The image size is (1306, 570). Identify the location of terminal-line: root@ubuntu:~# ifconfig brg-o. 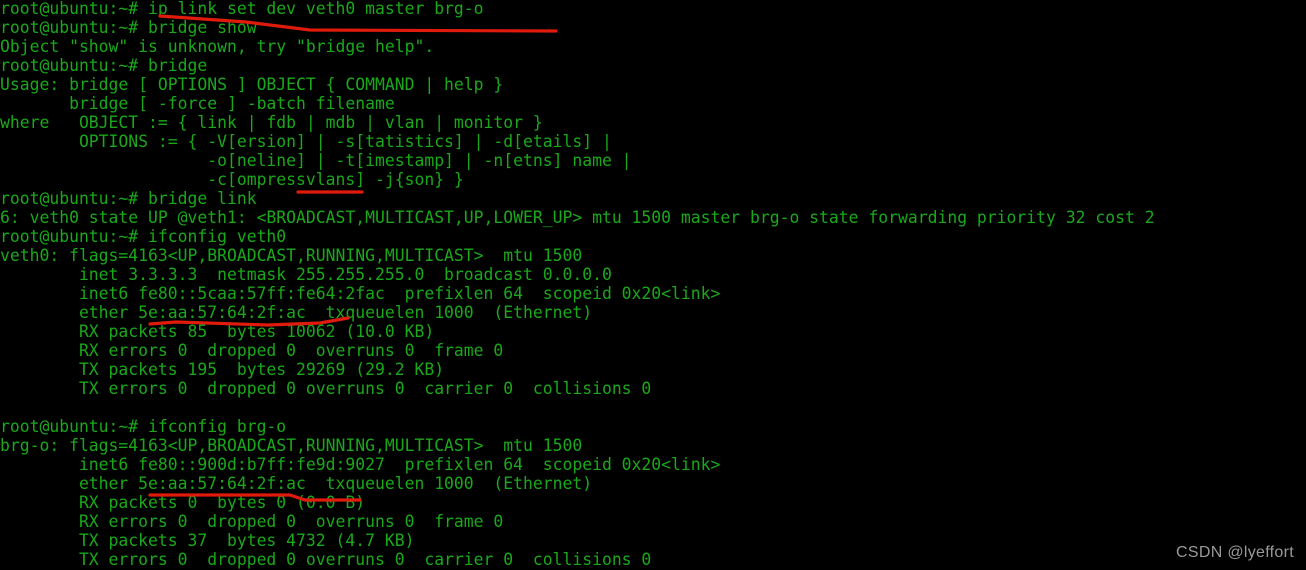
(143, 426).